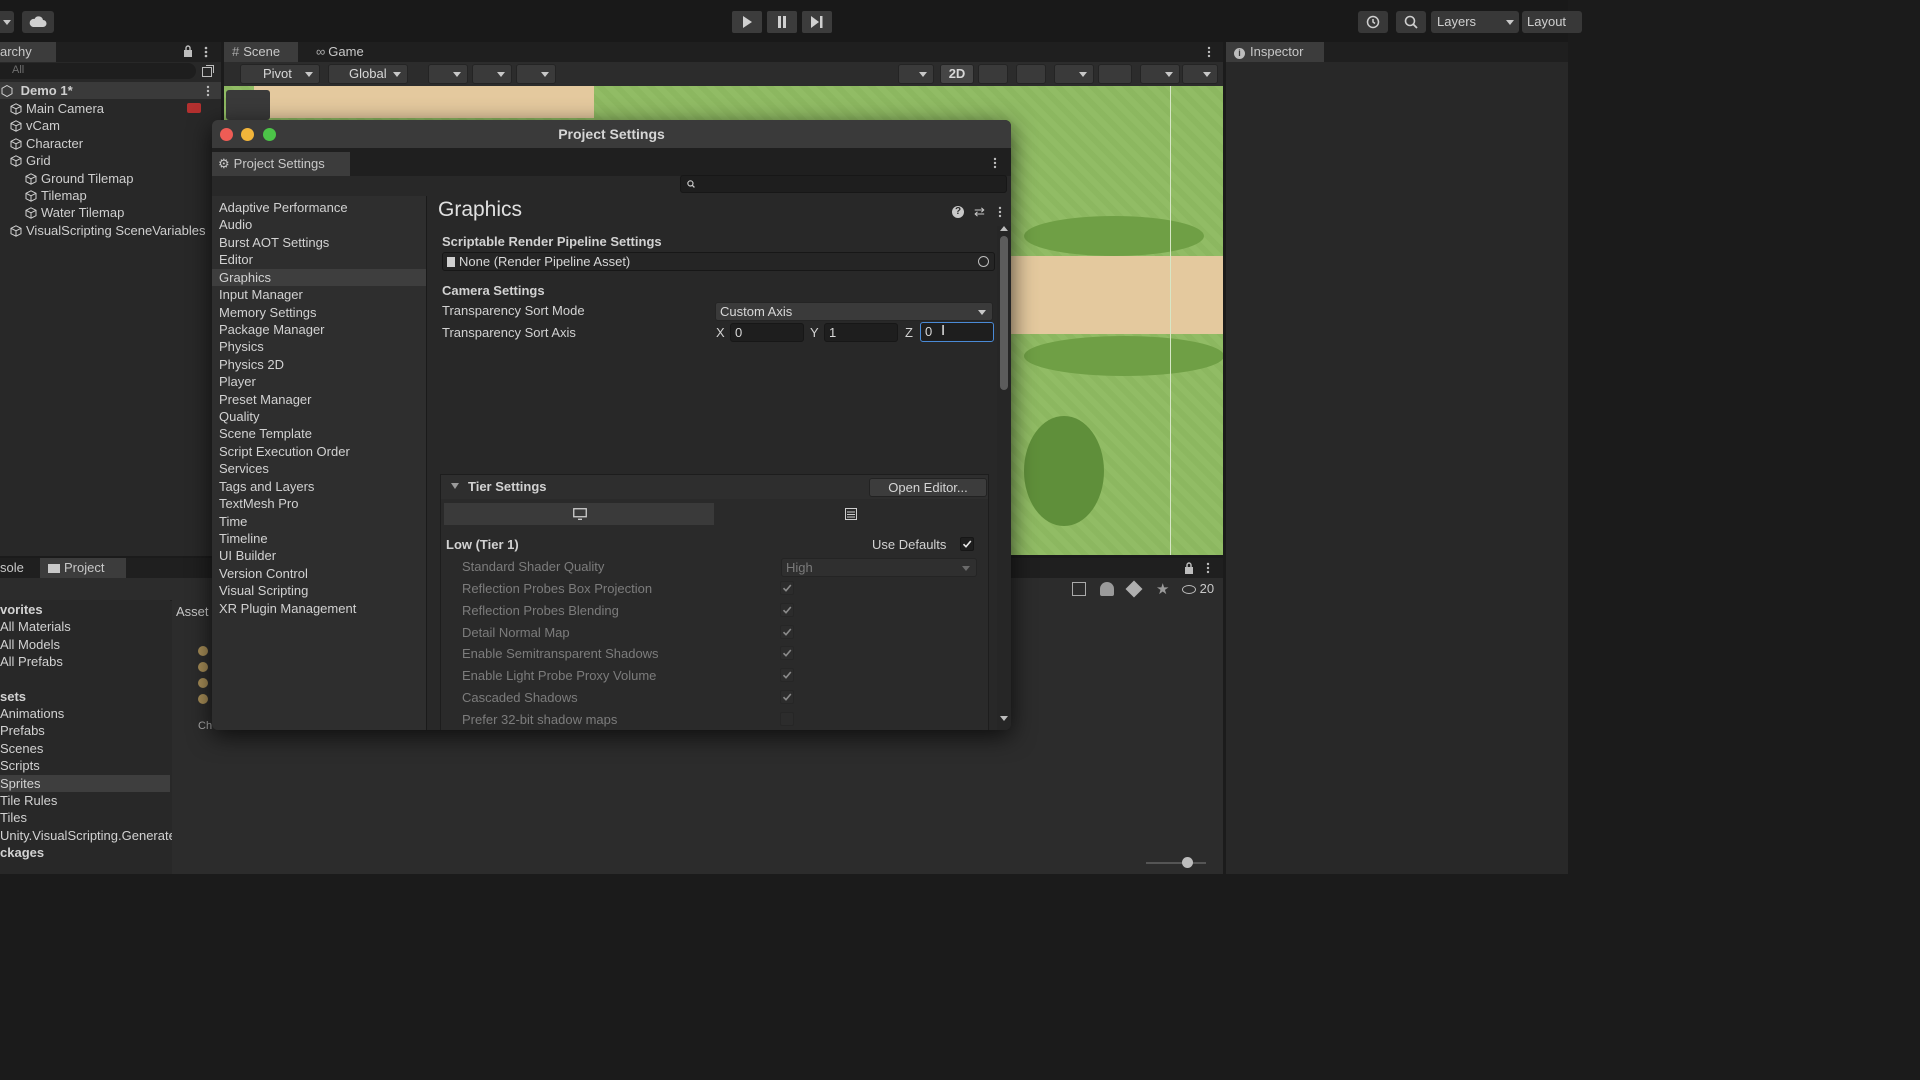  Describe the element at coordinates (272, 329) in the screenshot. I see `sidebar-item: Package Manager` at that location.